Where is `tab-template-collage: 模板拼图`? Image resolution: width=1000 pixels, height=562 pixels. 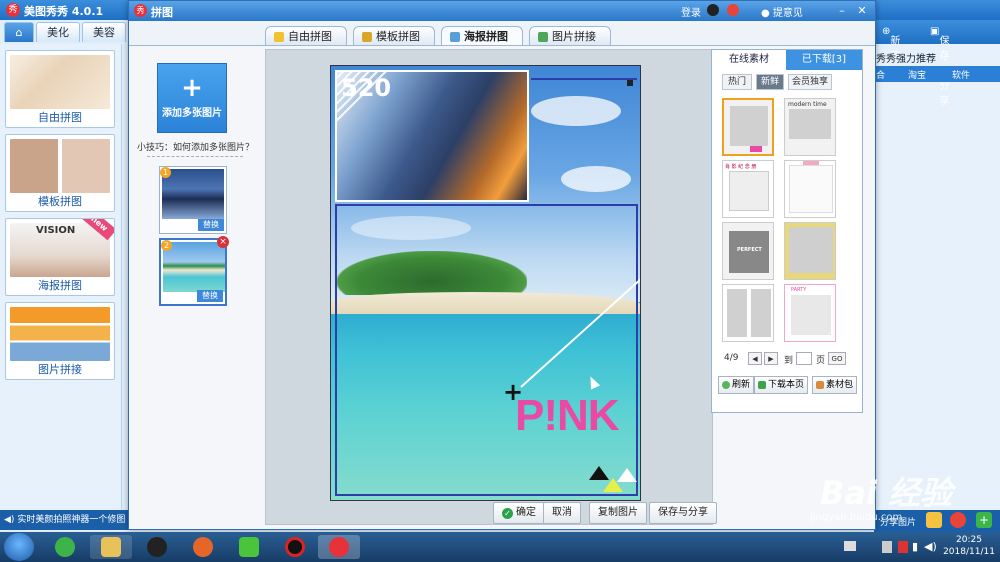
tab-template-collage: 模板拼图 is located at coordinates (394, 36).